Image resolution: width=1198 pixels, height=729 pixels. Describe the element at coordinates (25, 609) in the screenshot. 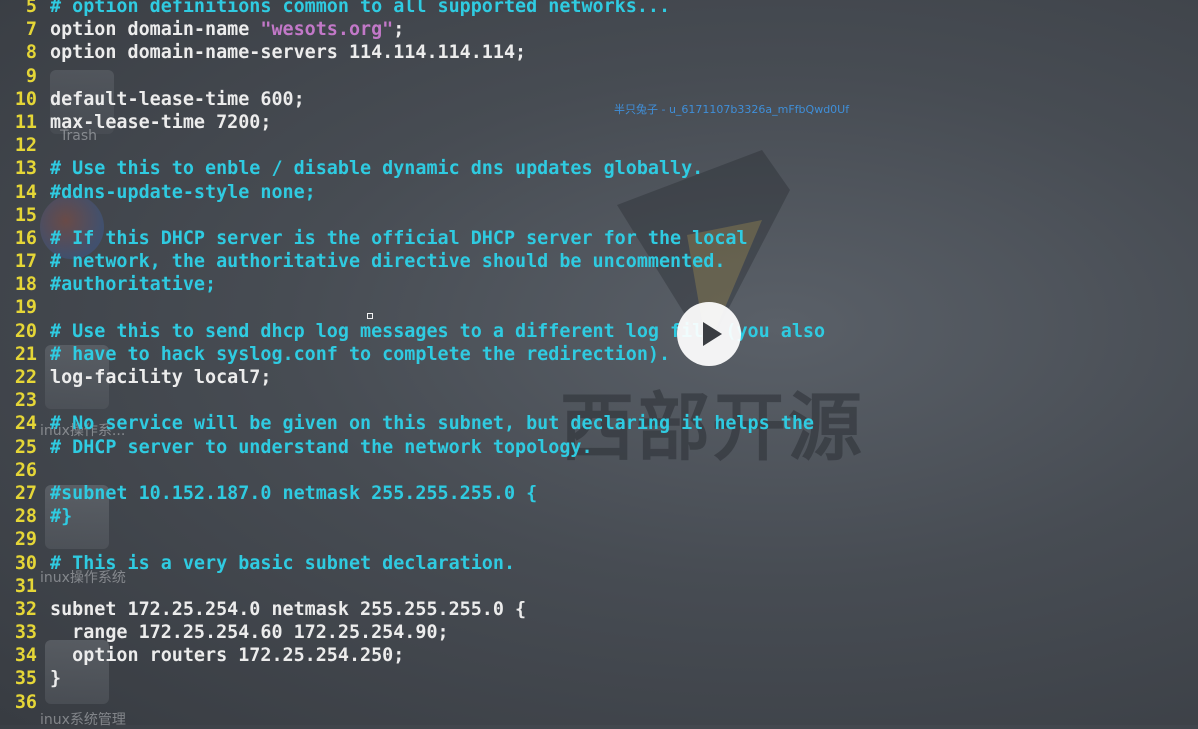

I see `line-number: 32` at that location.